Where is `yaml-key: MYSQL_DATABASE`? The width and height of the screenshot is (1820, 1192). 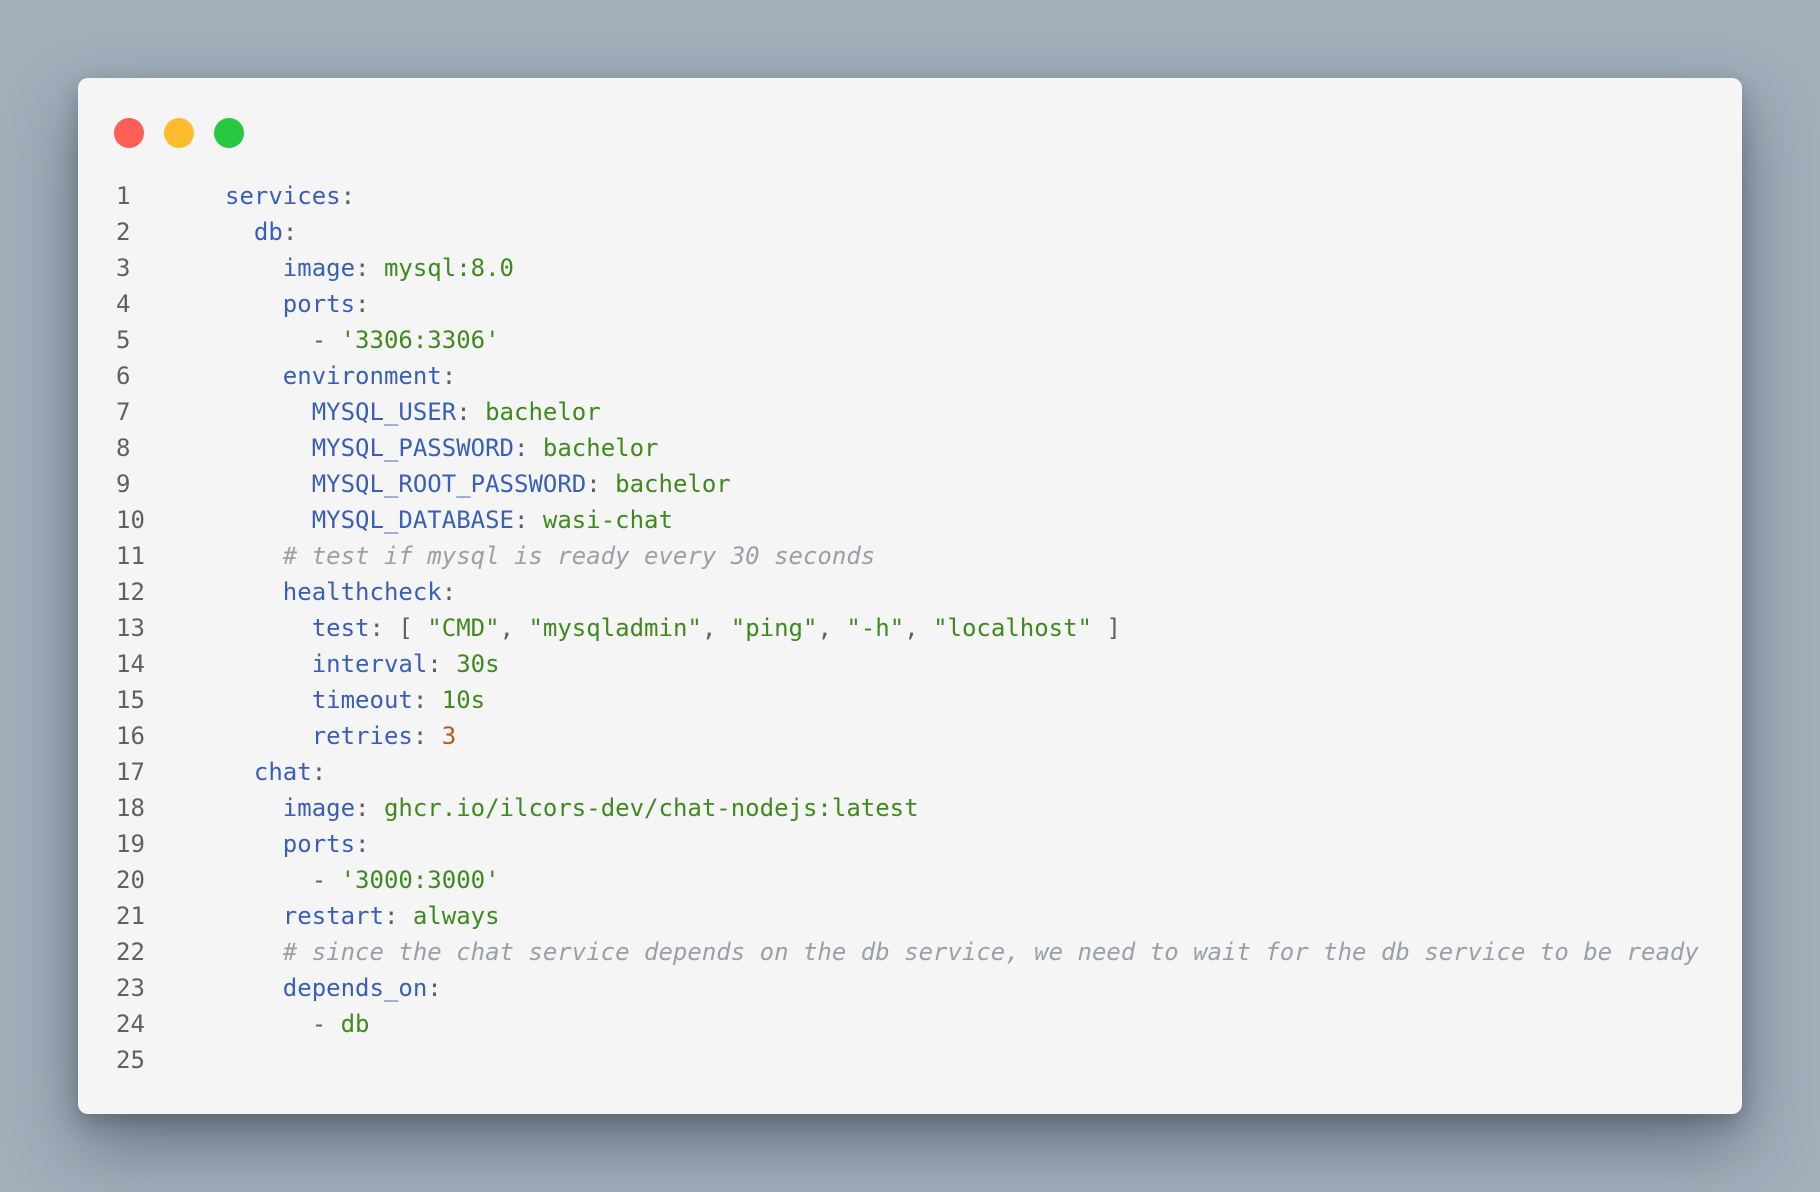
yaml-key: MYSQL_DATABASE is located at coordinates (412, 520).